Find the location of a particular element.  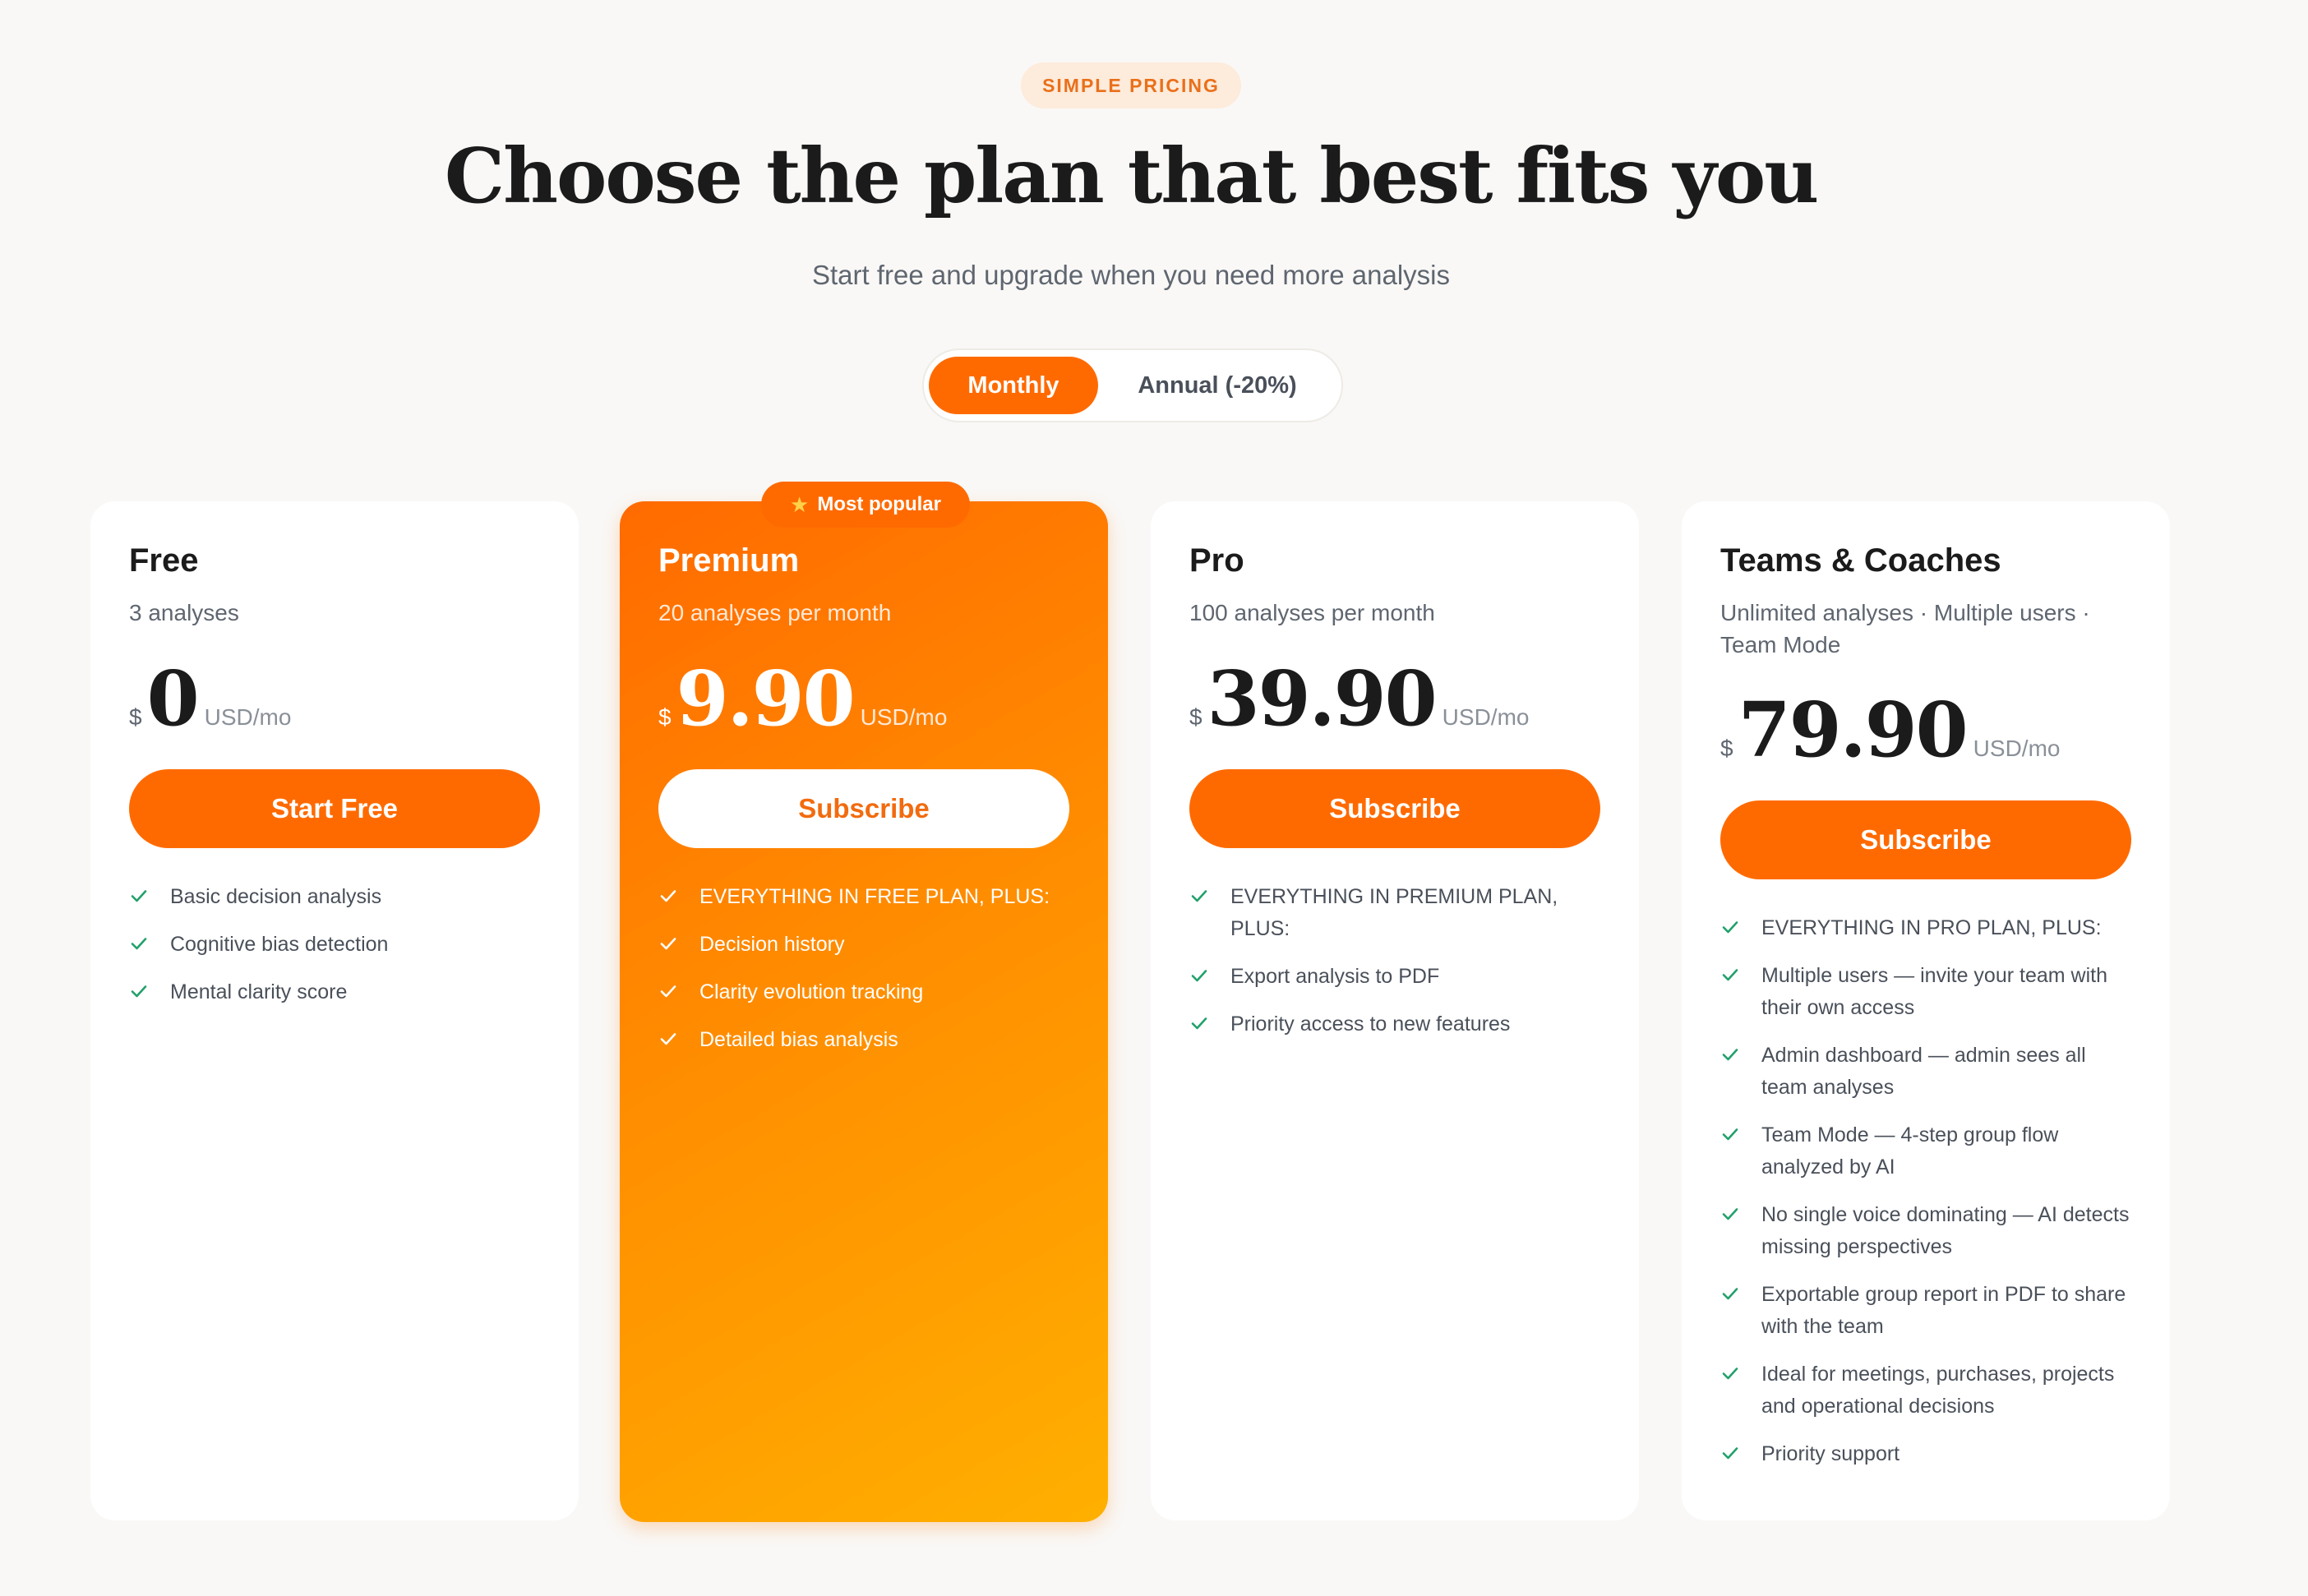

feature-item: Mental clarity score is located at coordinates (334, 992).